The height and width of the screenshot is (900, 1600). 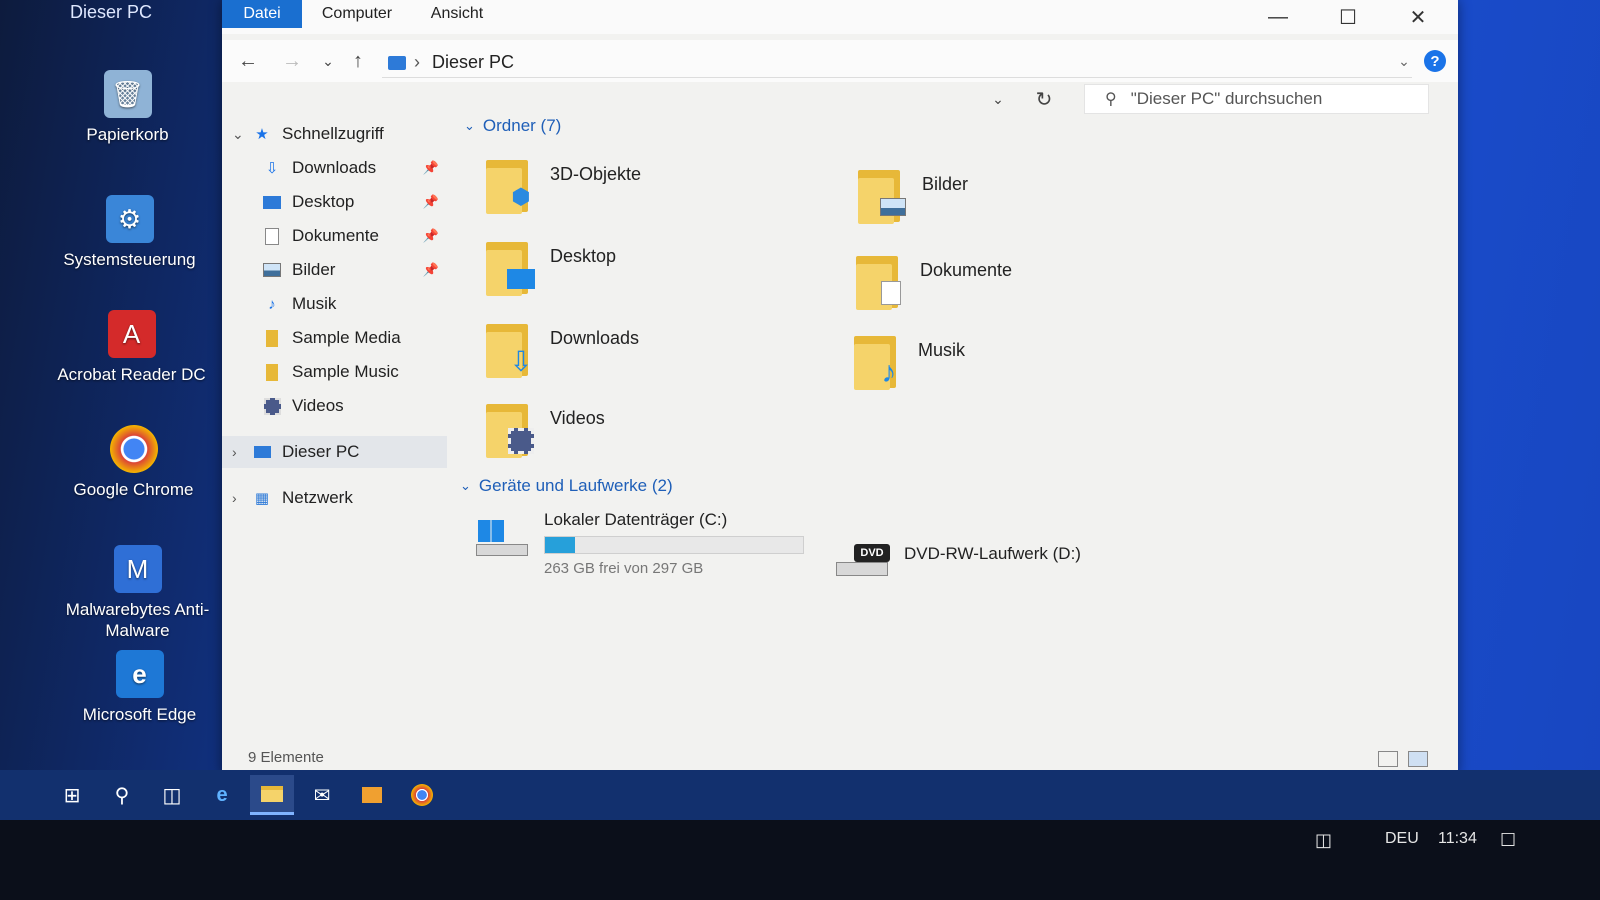 I want to click on start-icon: ⊞, so click(x=72, y=795).